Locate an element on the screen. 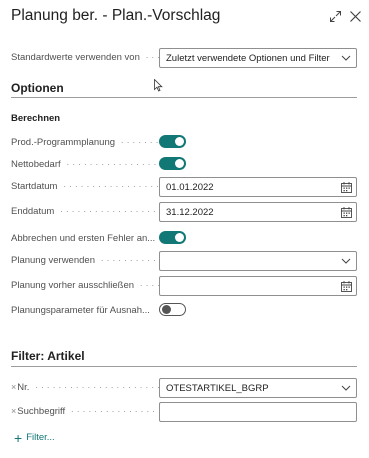 The height and width of the screenshot is (458, 369). startdatum-input: 01.01.2022 is located at coordinates (258, 187).